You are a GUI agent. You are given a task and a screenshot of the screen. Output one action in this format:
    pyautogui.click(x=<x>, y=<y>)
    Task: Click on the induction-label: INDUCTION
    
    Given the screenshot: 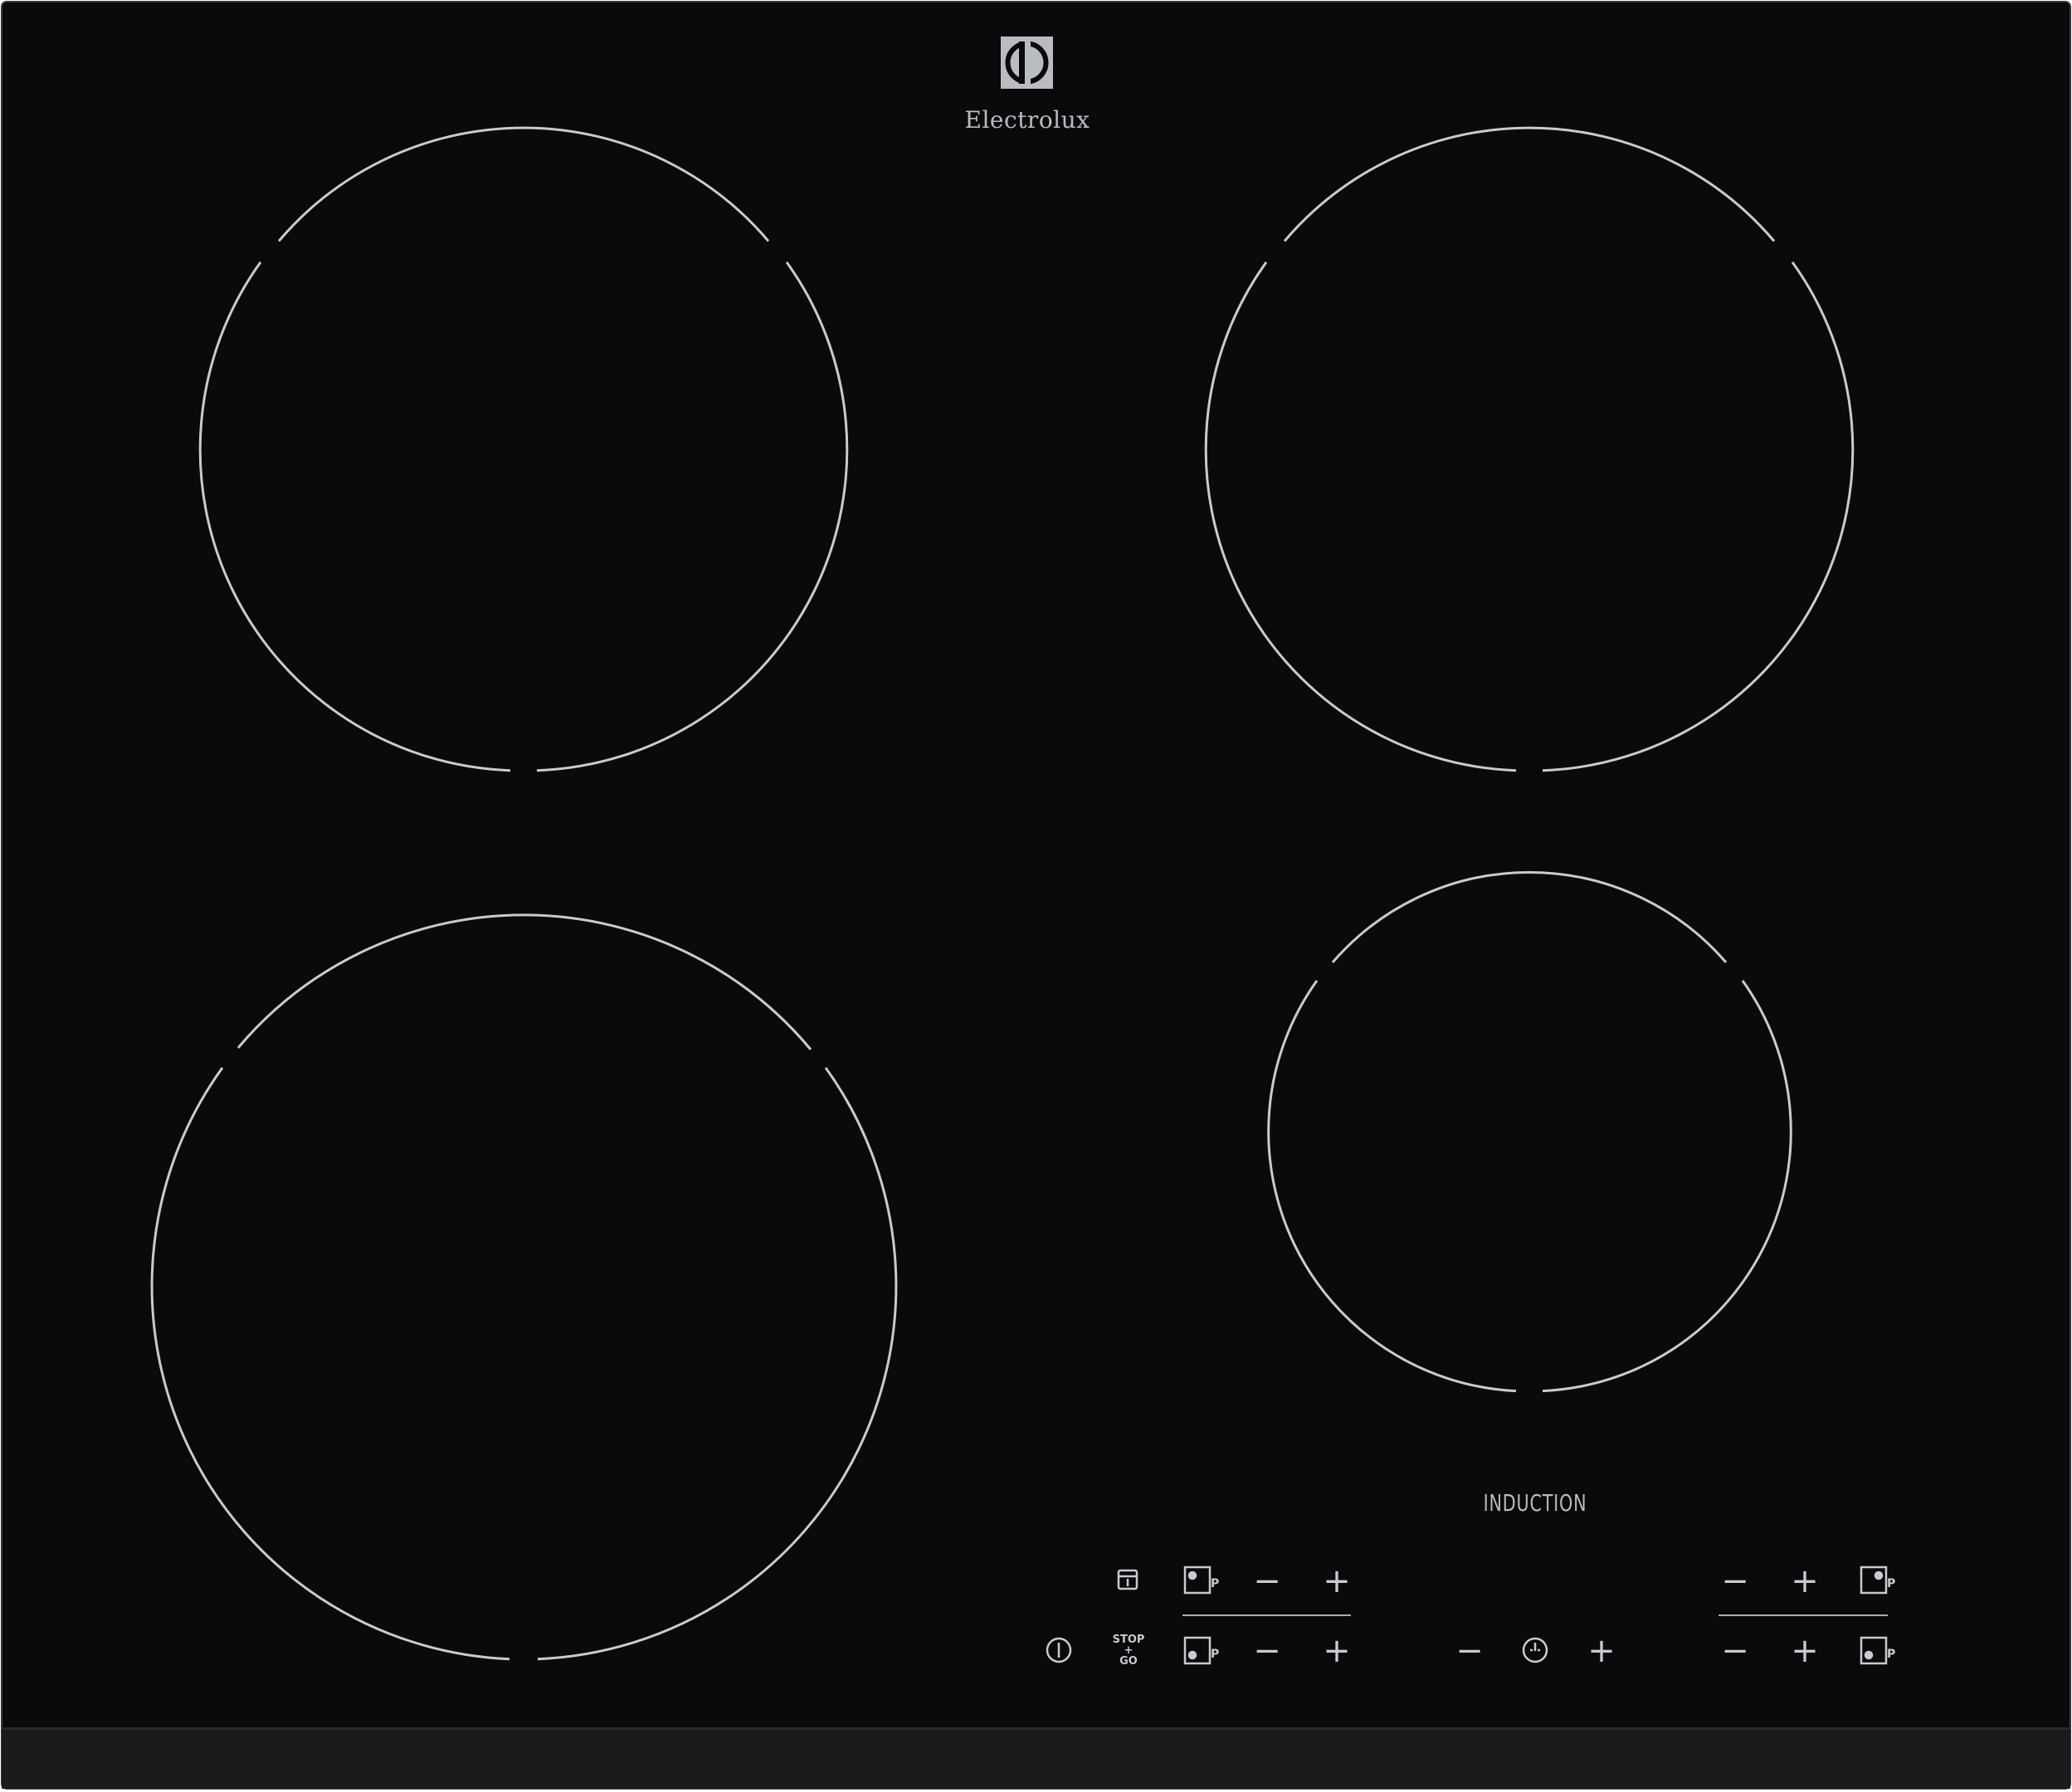 What is the action you would take?
    pyautogui.click(x=1535, y=1503)
    